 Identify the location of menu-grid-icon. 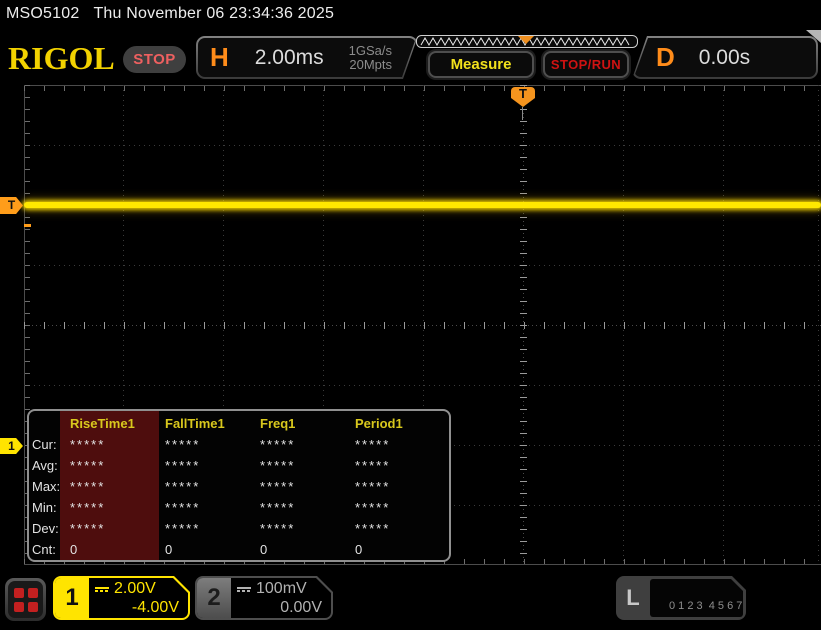
(25, 599).